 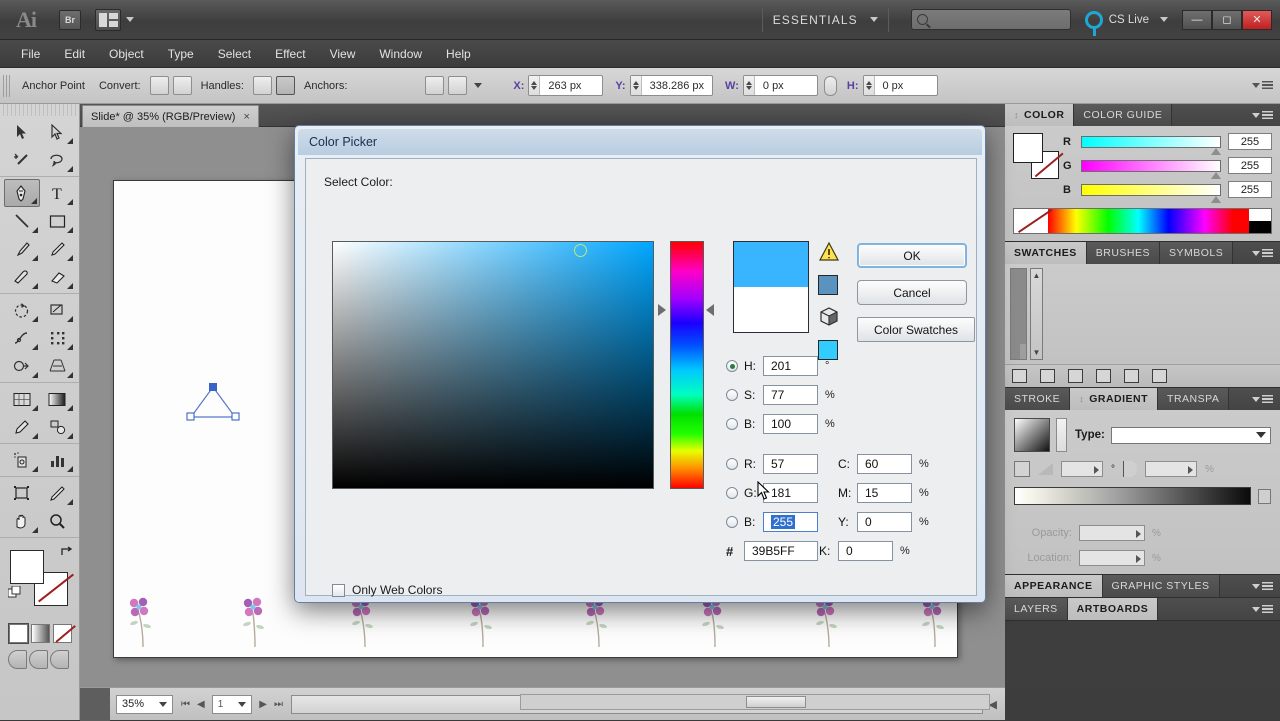 What do you see at coordinates (22, 132) in the screenshot?
I see `selection-tool` at bounding box center [22, 132].